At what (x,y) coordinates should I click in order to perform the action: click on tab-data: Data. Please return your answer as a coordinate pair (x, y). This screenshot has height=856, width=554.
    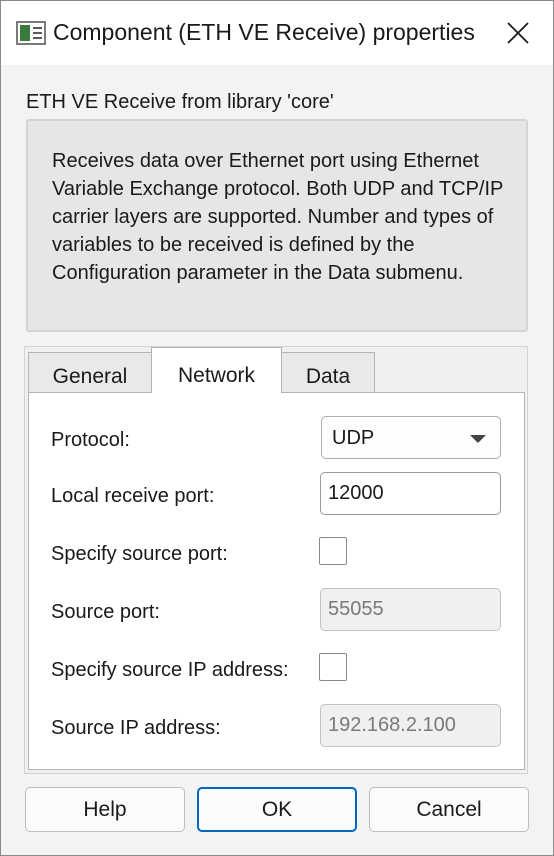
    Looking at the image, I should click on (328, 372).